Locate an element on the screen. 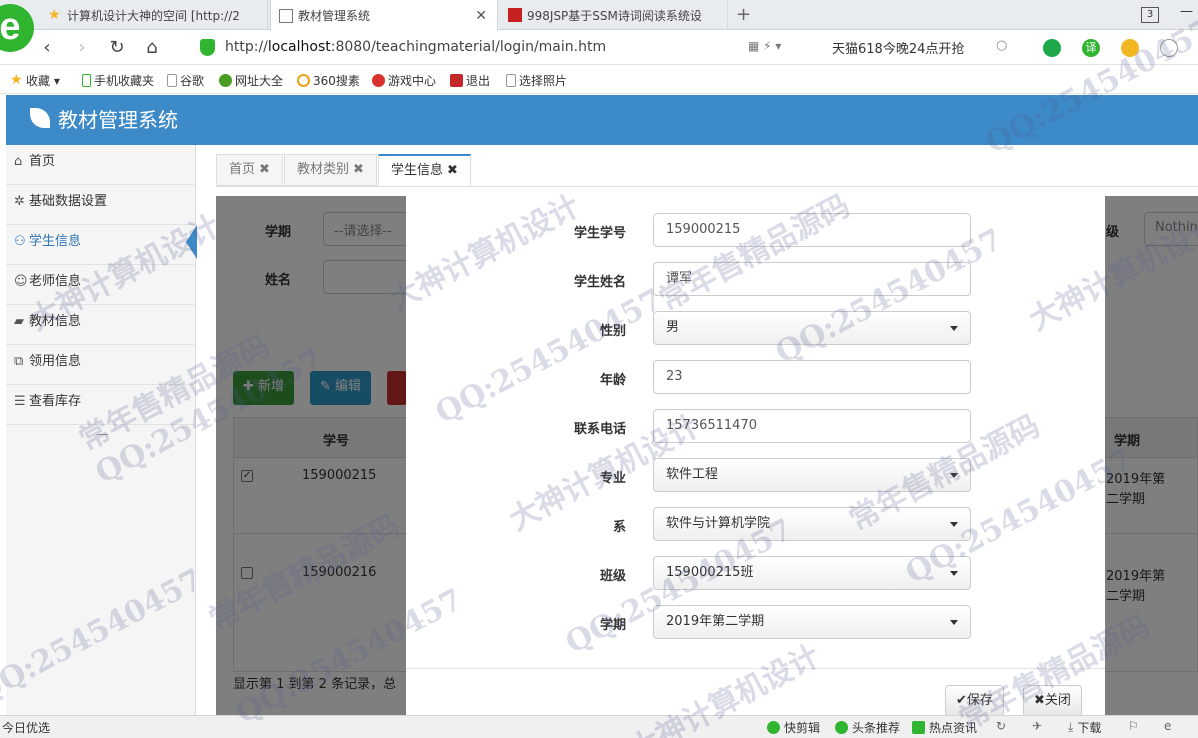 The image size is (1198, 738). student-name-input: 谭军 is located at coordinates (812, 279).